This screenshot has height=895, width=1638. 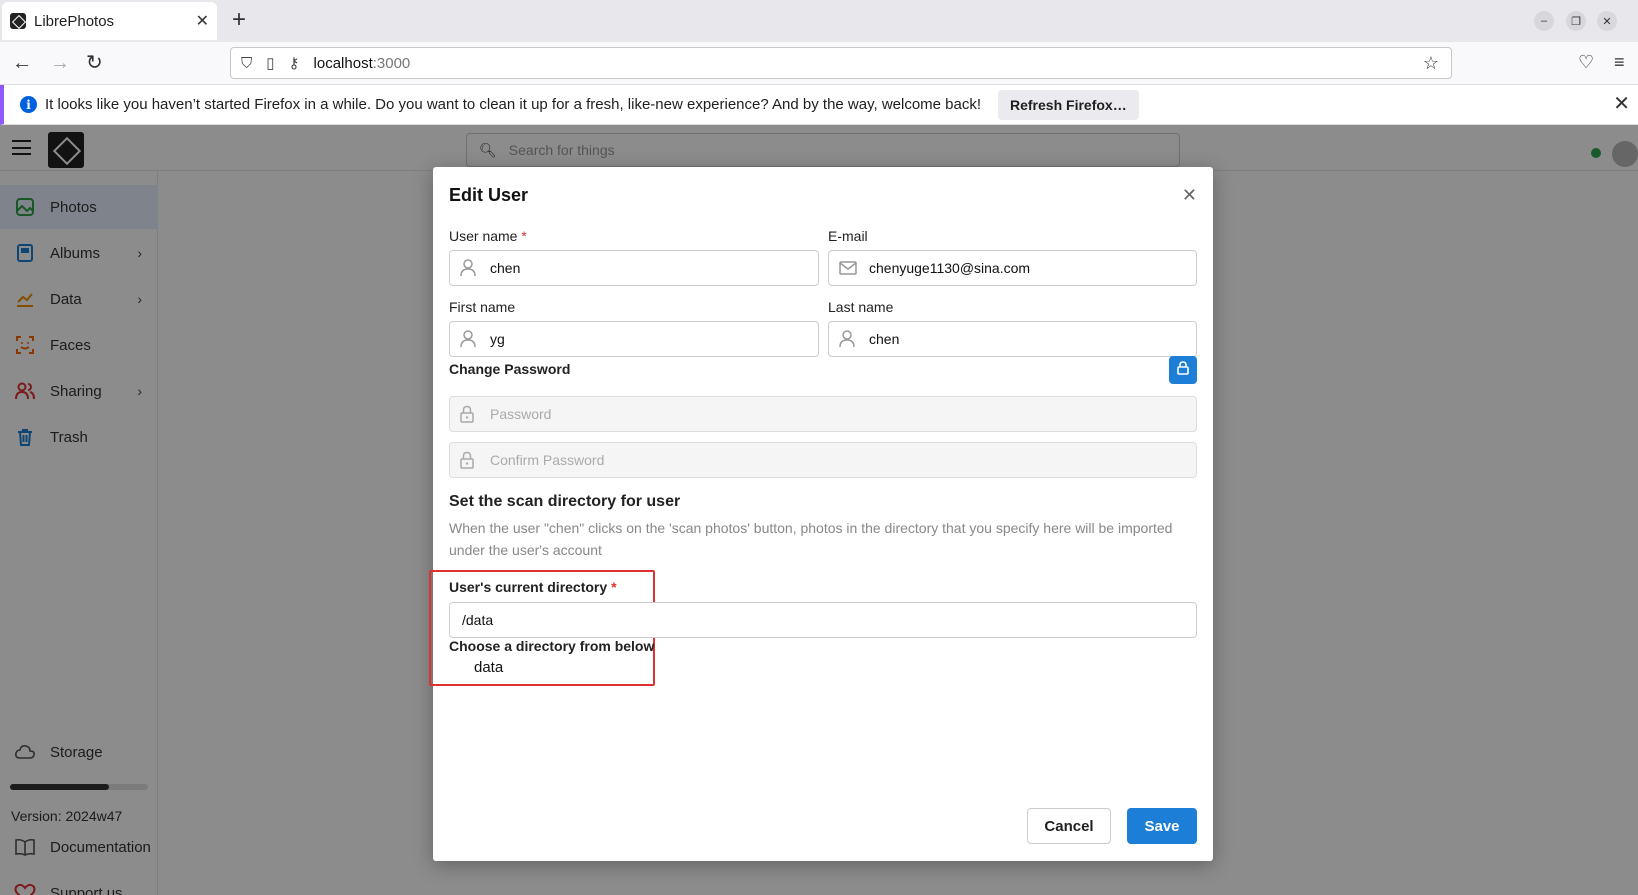 I want to click on shield-icon: ⛉, so click(x=246, y=63).